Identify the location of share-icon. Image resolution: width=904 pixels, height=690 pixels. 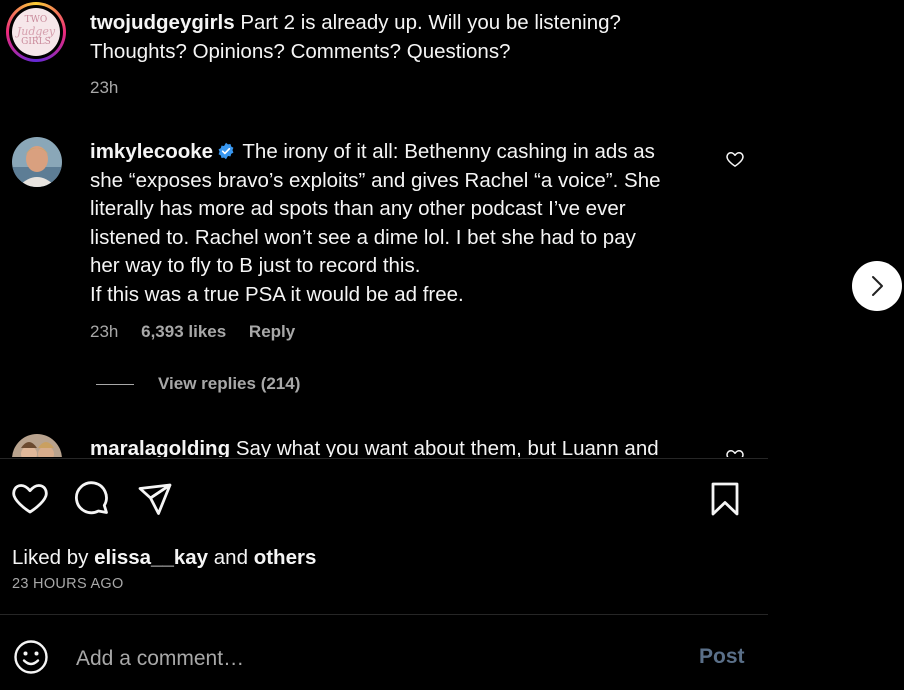
(155, 499).